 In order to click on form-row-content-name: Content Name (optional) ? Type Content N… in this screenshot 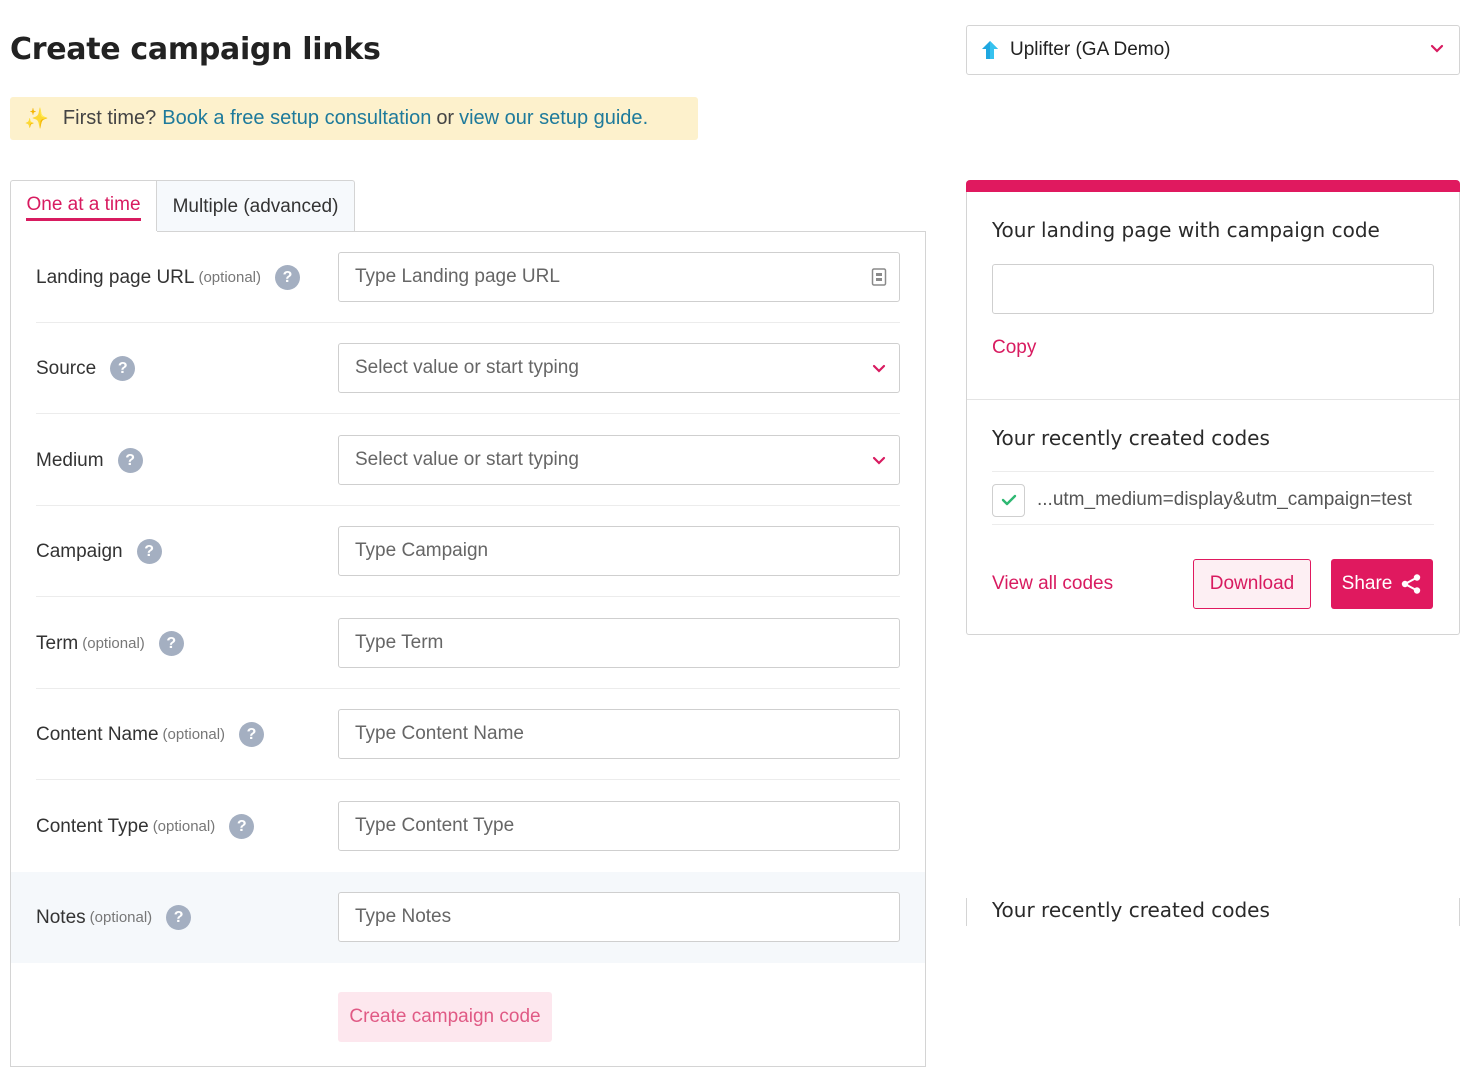, I will do `click(468, 734)`.